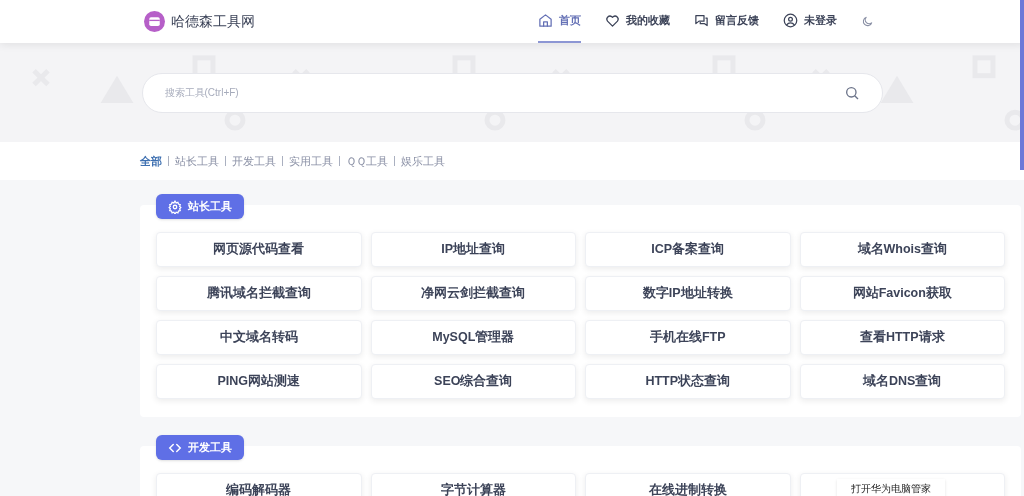 The width and height of the screenshot is (1024, 496). Describe the element at coordinates (637, 21) in the screenshot. I see `nav-link: 我的收藏` at that location.